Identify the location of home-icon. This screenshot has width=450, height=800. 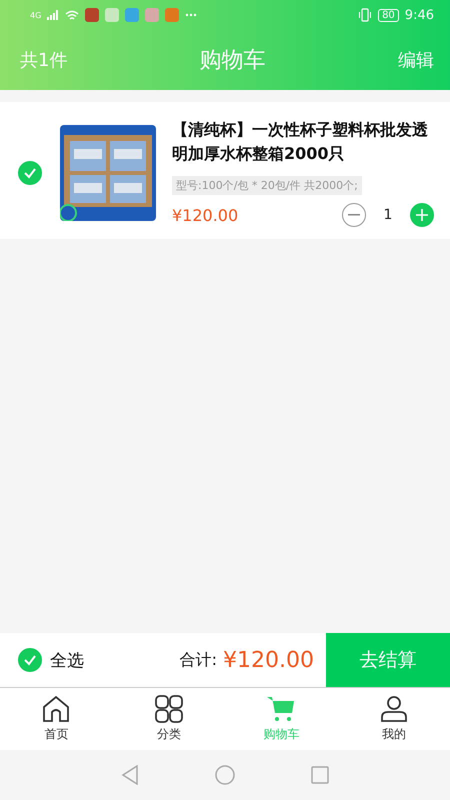
(56, 709).